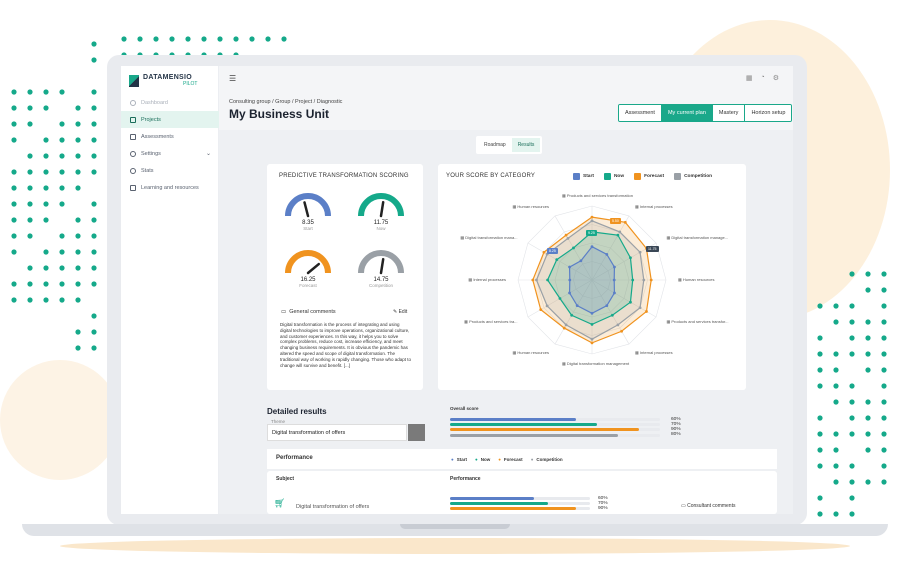  What do you see at coordinates (613, 176) in the screenshot?
I see `legend-now: Now` at bounding box center [613, 176].